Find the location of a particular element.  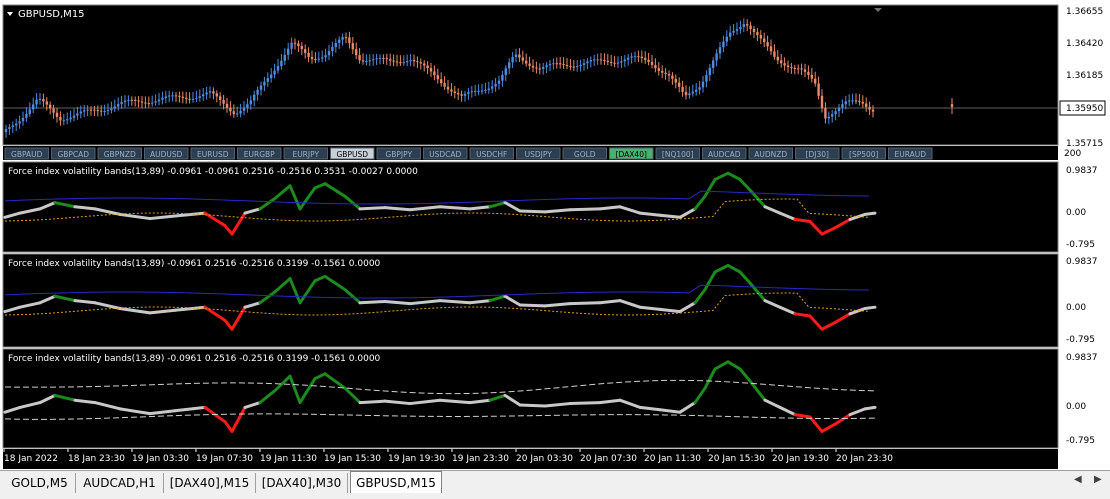

symbol-tab-label: AUDCAD is located at coordinates (724, 154).